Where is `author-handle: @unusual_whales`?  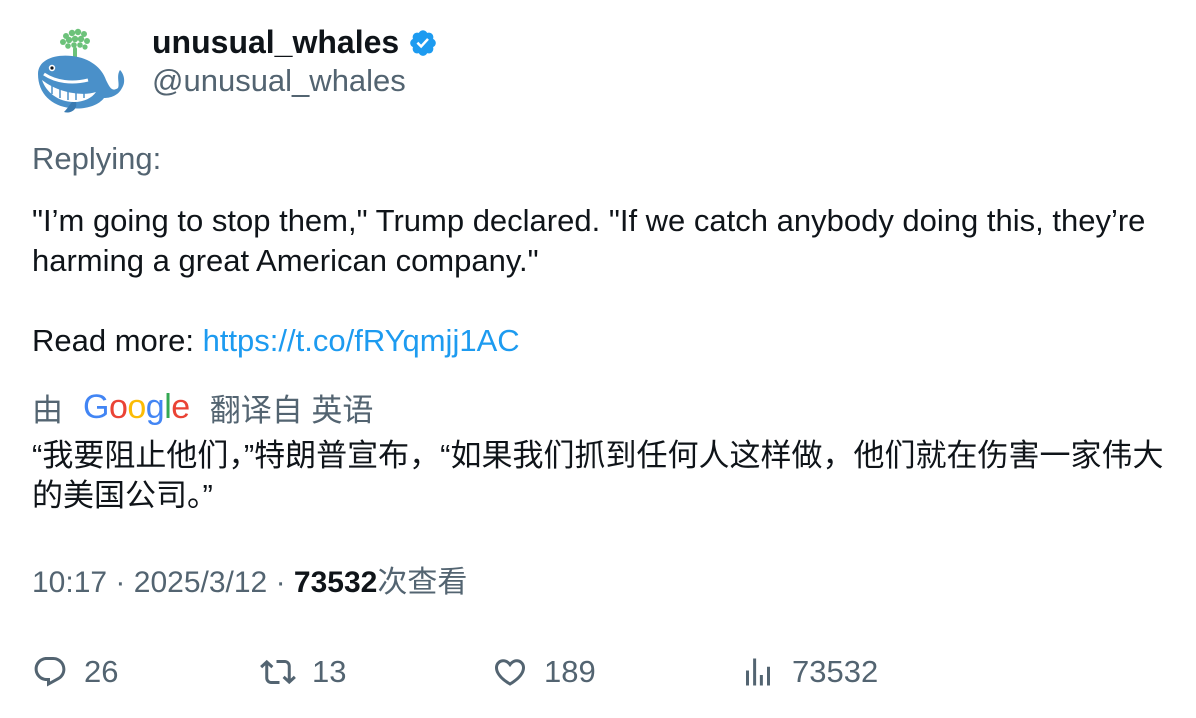 author-handle: @unusual_whales is located at coordinates (279, 81).